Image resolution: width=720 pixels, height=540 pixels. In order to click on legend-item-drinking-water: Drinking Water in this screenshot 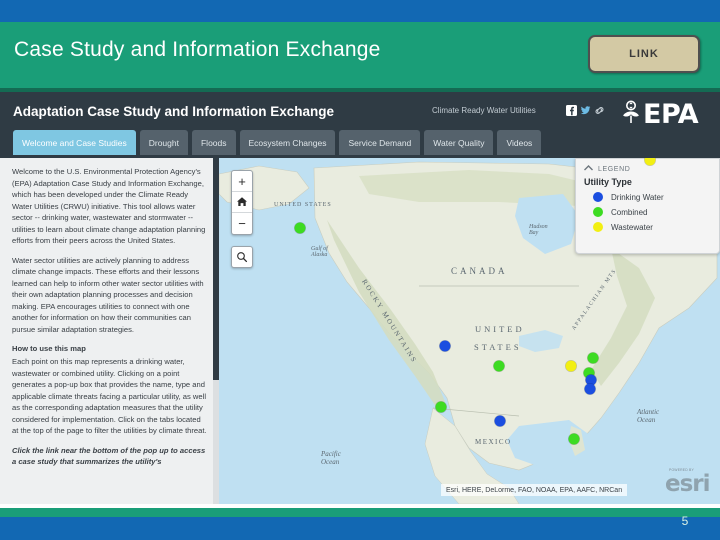, I will do `click(647, 197)`.